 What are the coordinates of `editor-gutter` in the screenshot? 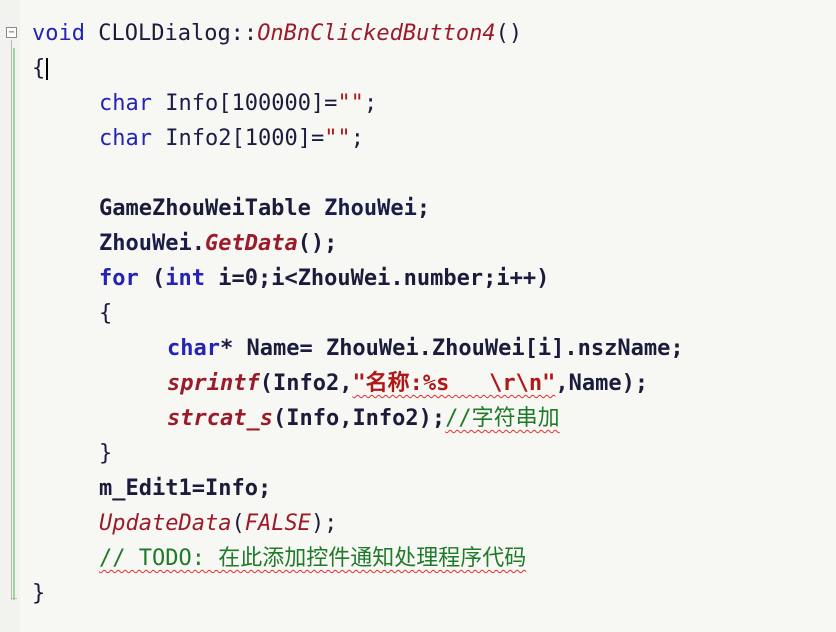 It's located at (10, 316).